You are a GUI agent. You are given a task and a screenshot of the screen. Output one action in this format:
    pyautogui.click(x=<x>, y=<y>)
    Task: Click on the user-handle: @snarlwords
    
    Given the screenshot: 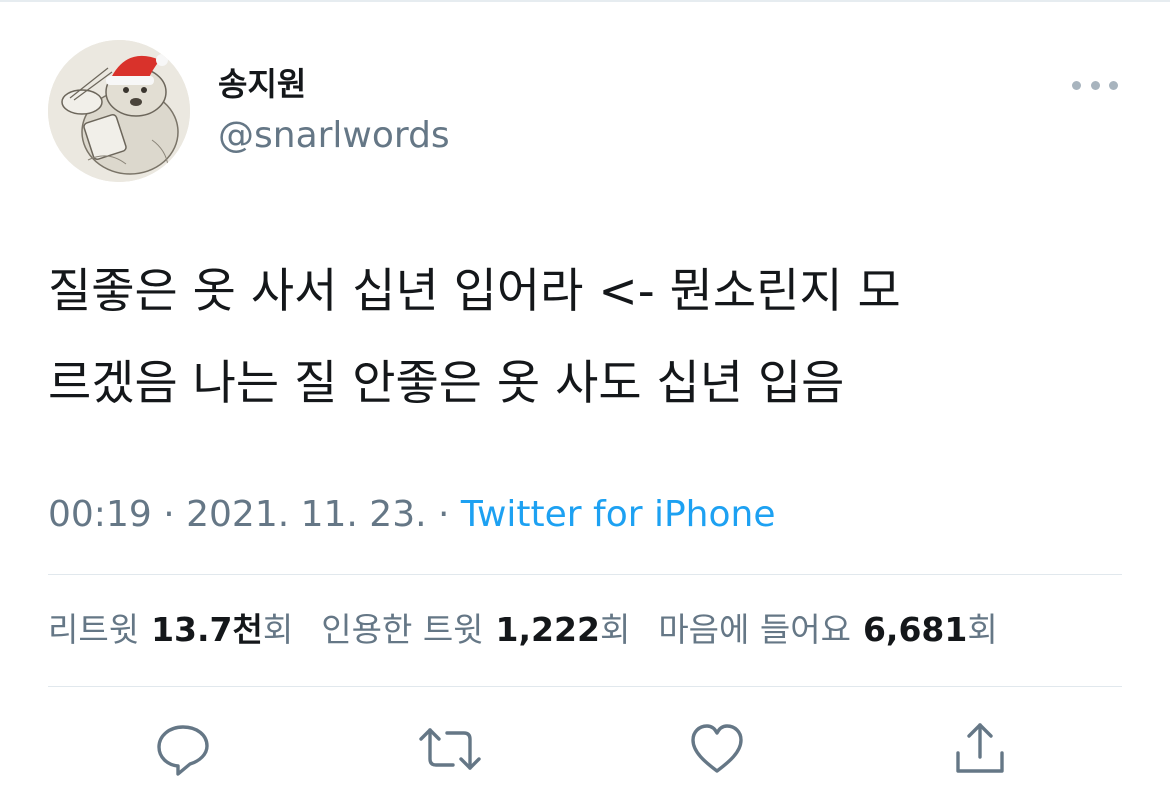 What is the action you would take?
    pyautogui.click(x=334, y=136)
    